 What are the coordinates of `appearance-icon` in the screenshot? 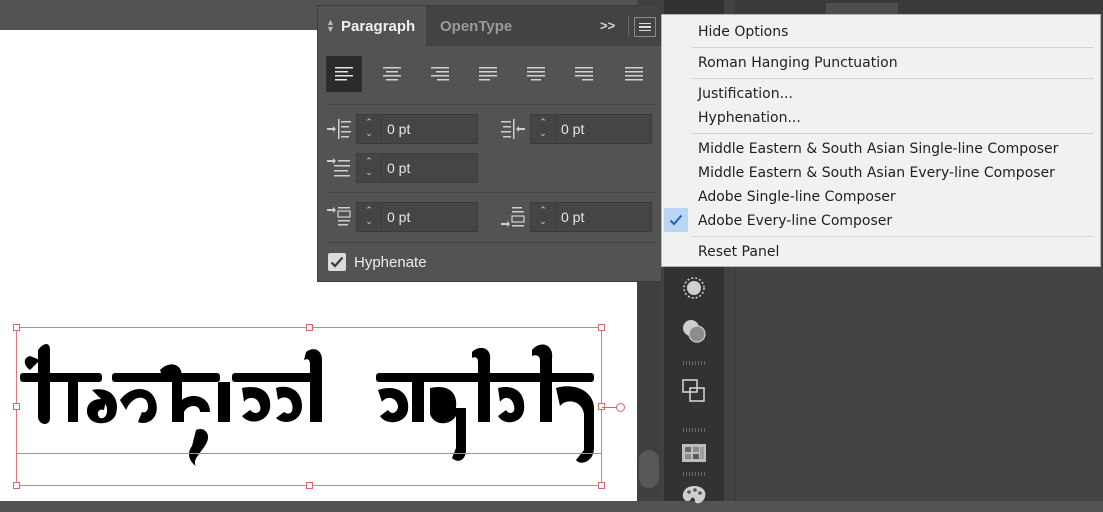 It's located at (694, 288).